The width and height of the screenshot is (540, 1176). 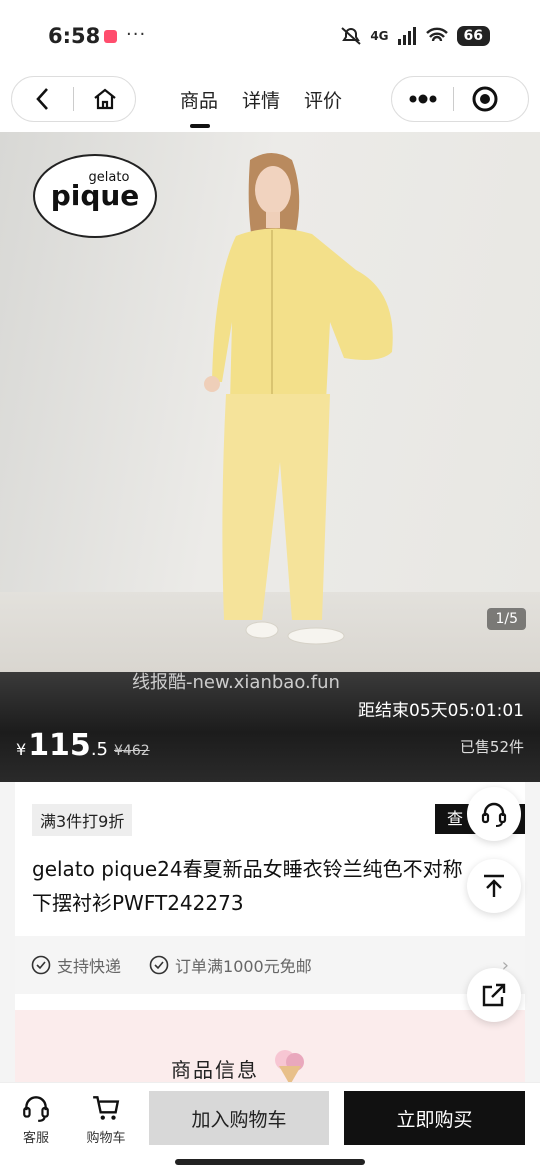 I want to click on menu-button, so click(x=422, y=99).